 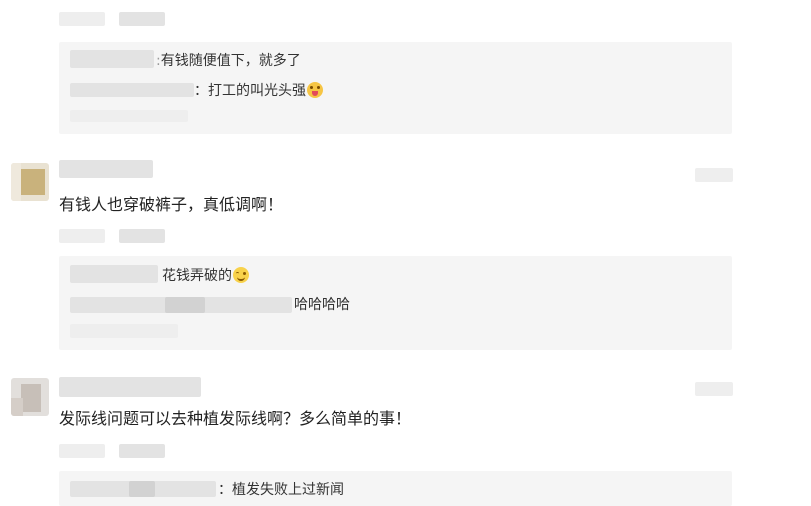 What do you see at coordinates (315, 90) in the screenshot?
I see `tongue-out-emoji` at bounding box center [315, 90].